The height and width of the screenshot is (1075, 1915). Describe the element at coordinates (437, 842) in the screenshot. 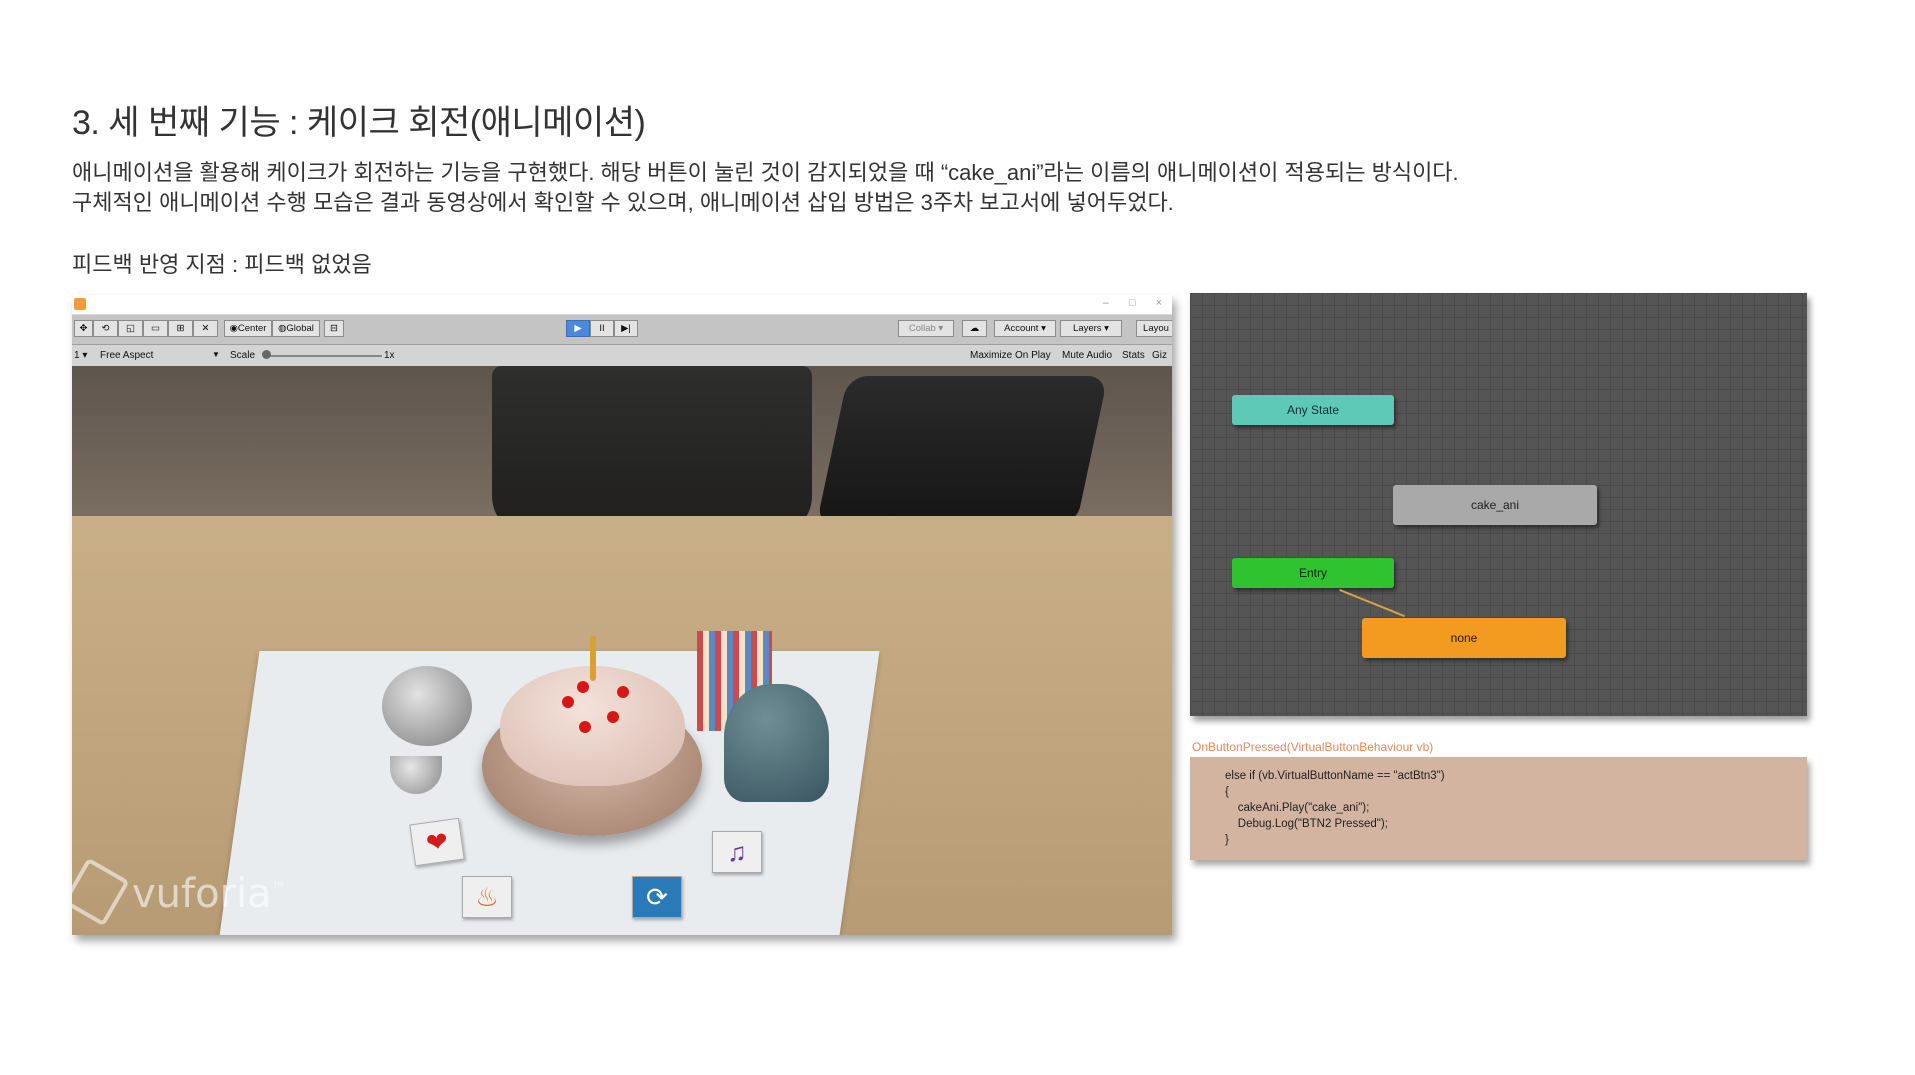

I see `heart-icon: ❤` at that location.